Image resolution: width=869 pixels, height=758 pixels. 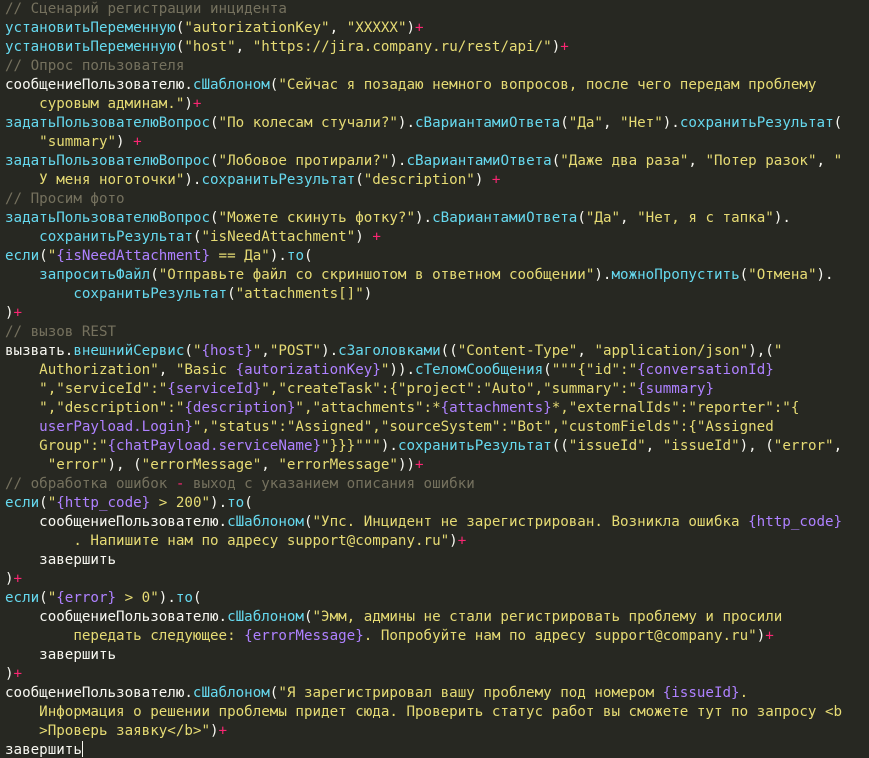 I want to click on code-line: // Сценарий регистрации инцидента, so click(x=434, y=9).